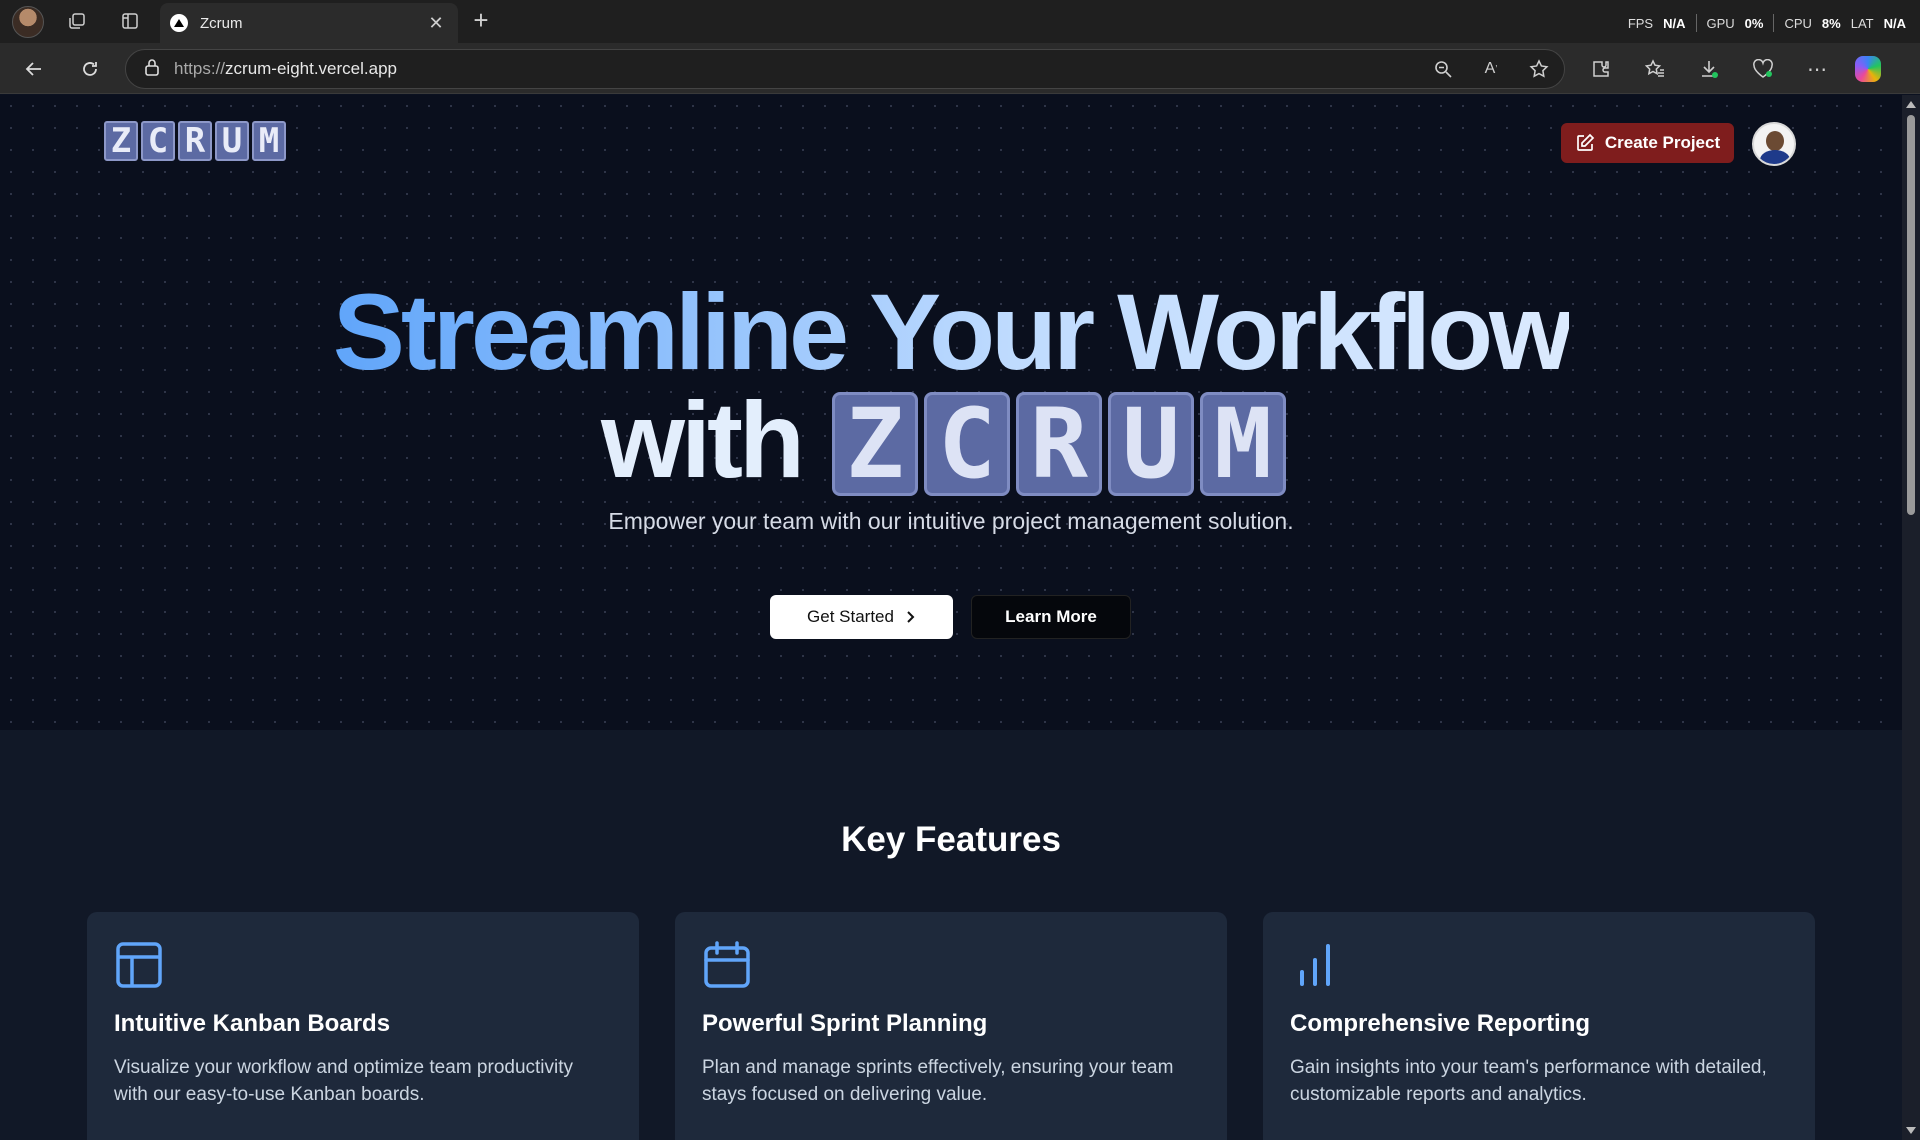  I want to click on tab-zcrum: Zcrum ✕, so click(309, 23).